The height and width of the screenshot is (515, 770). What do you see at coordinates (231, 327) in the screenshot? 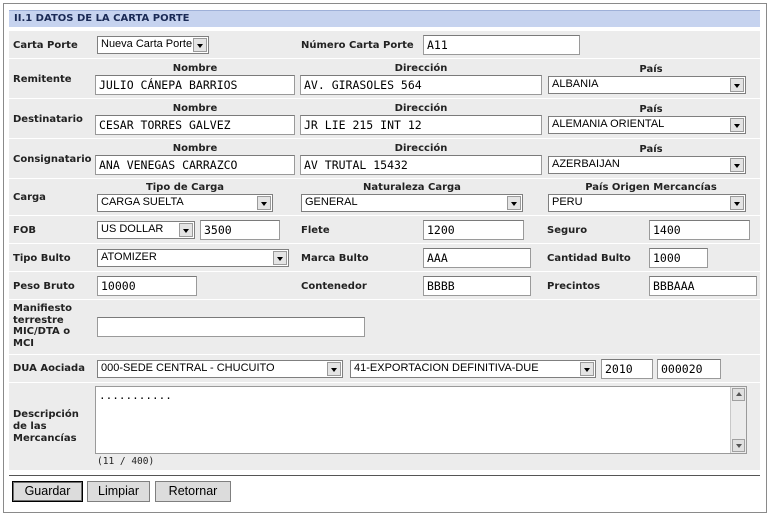
I see `manifiesto-input` at bounding box center [231, 327].